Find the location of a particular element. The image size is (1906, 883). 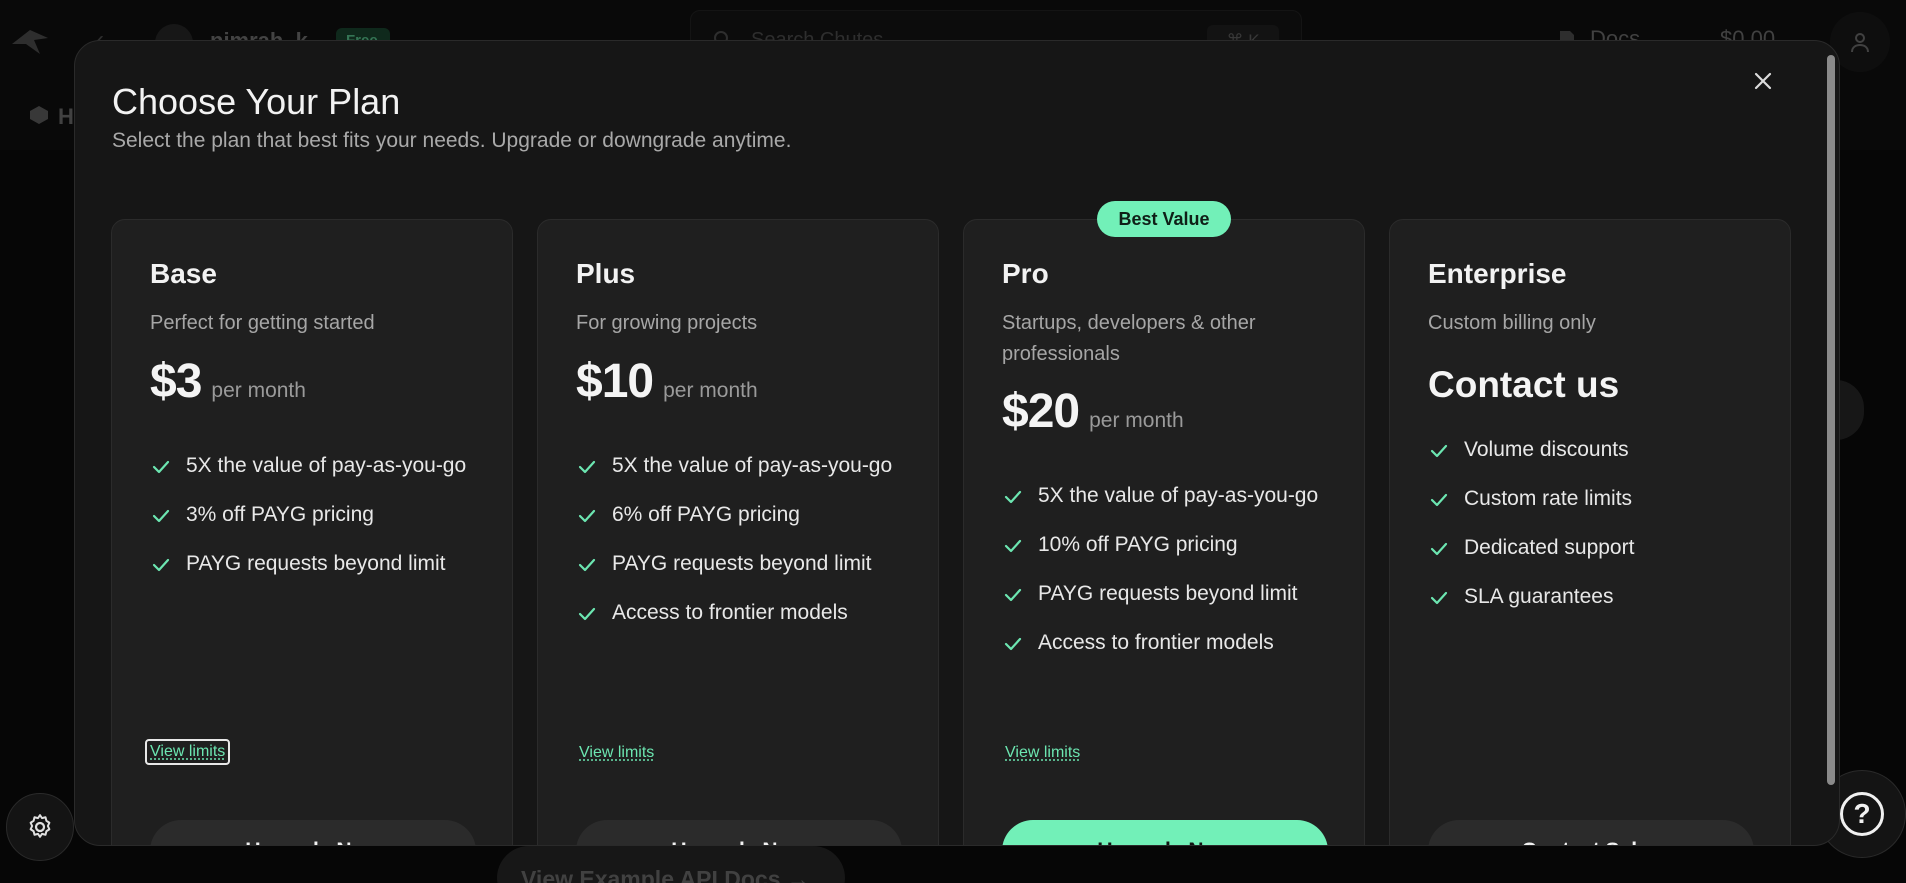

feature-item: Volume discounts is located at coordinates (1598, 449).